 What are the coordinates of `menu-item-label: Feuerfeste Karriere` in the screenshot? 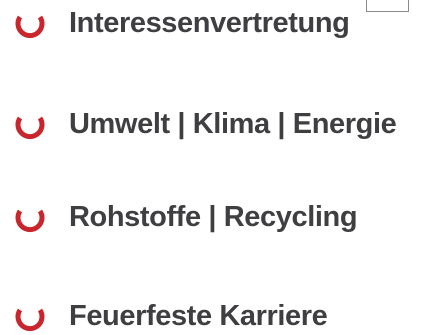 It's located at (198, 315).